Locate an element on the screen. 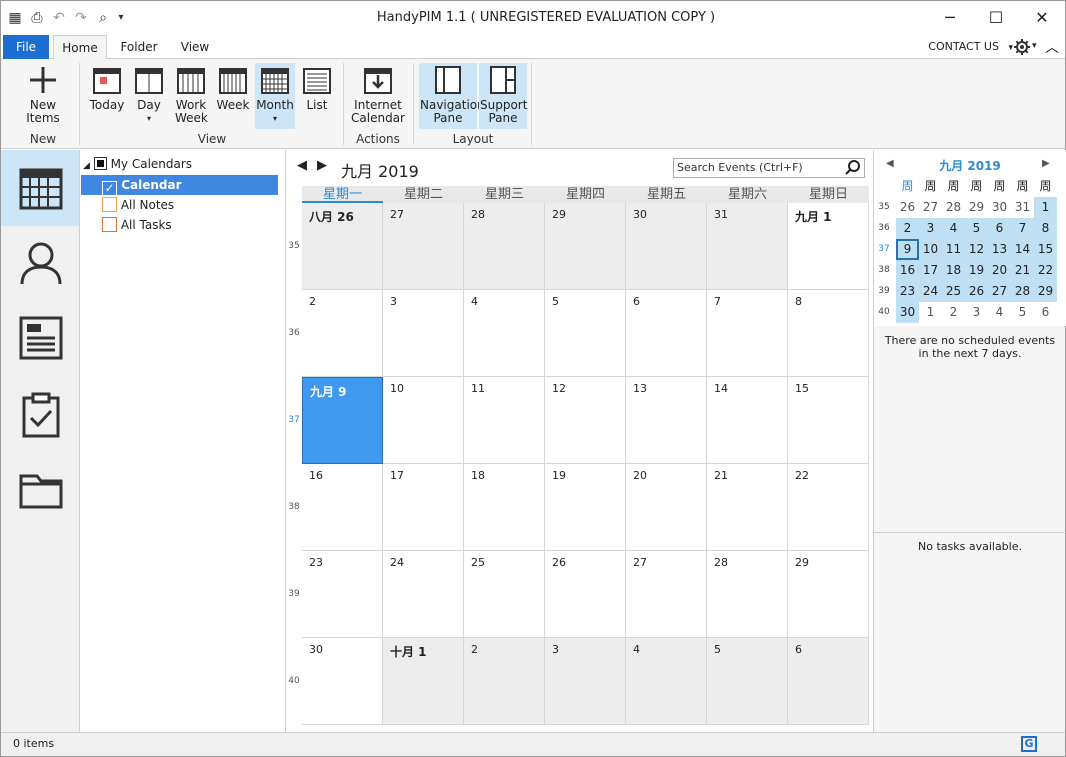 The width and height of the screenshot is (1066, 757). internet-calendar-button: Internet Calendar is located at coordinates (378, 96).